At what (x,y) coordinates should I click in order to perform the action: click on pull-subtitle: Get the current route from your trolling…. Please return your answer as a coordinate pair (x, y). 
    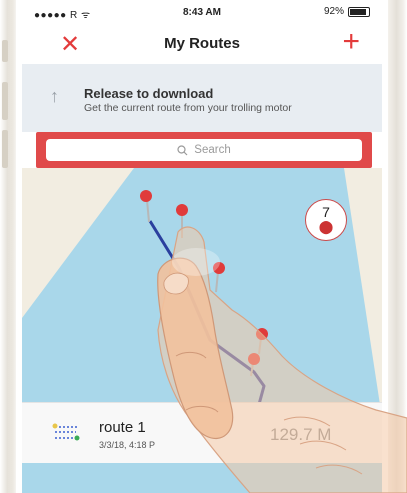
    Looking at the image, I should click on (188, 108).